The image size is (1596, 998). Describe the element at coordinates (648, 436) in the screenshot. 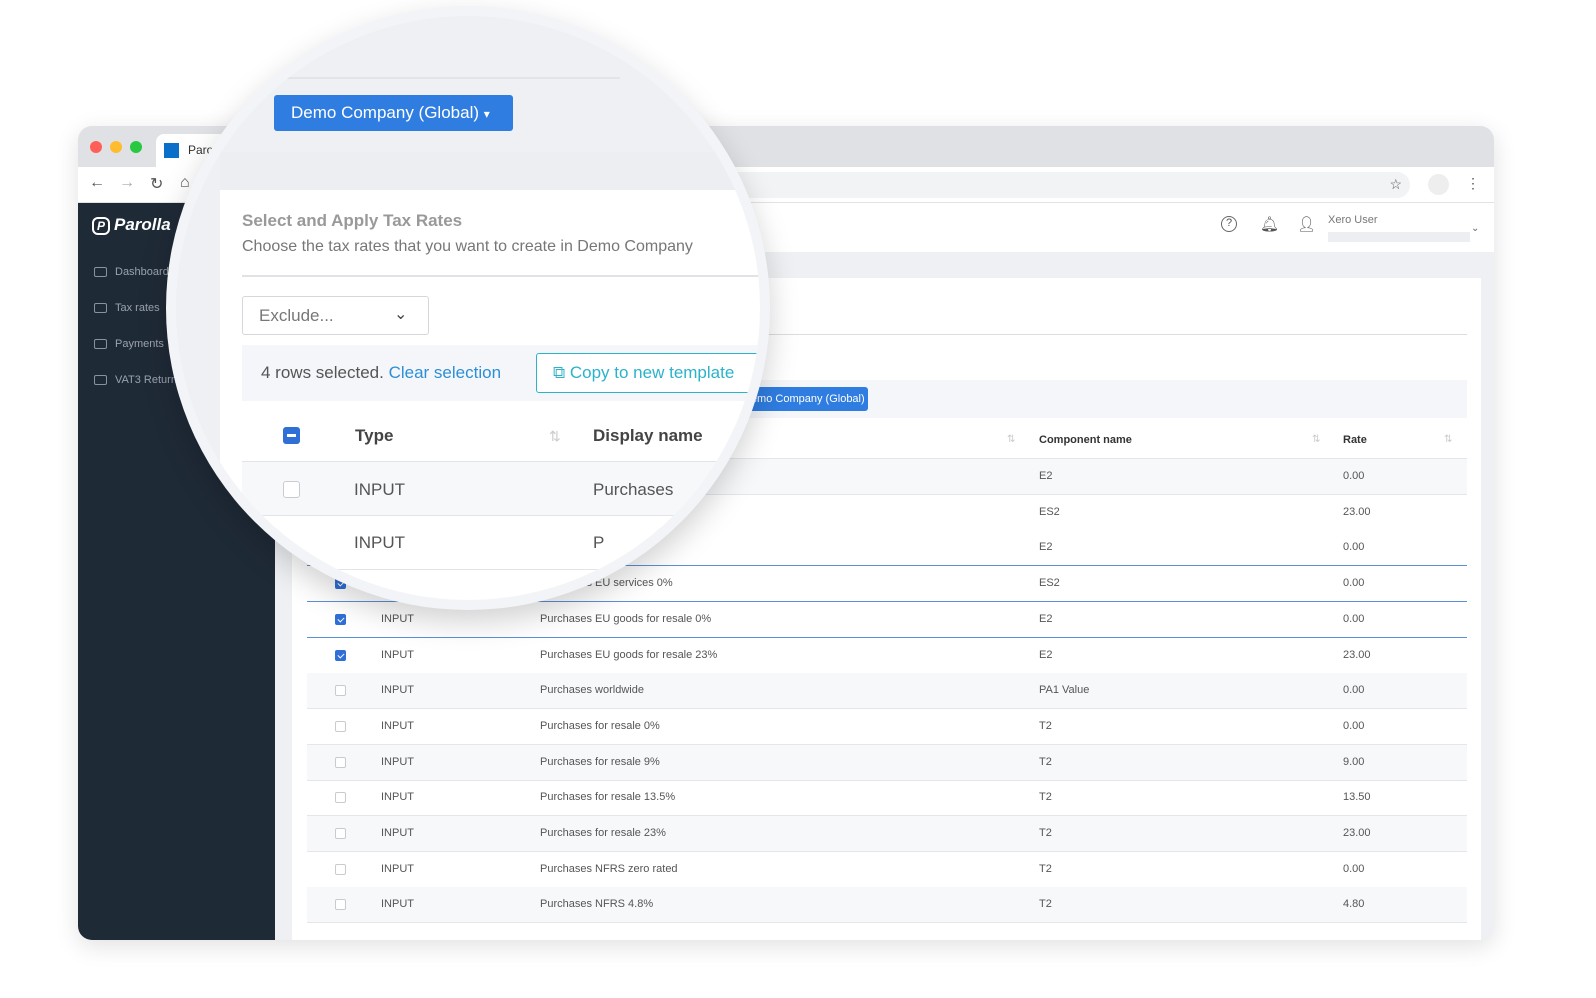

I see `column-header-display-name: Display name` at that location.